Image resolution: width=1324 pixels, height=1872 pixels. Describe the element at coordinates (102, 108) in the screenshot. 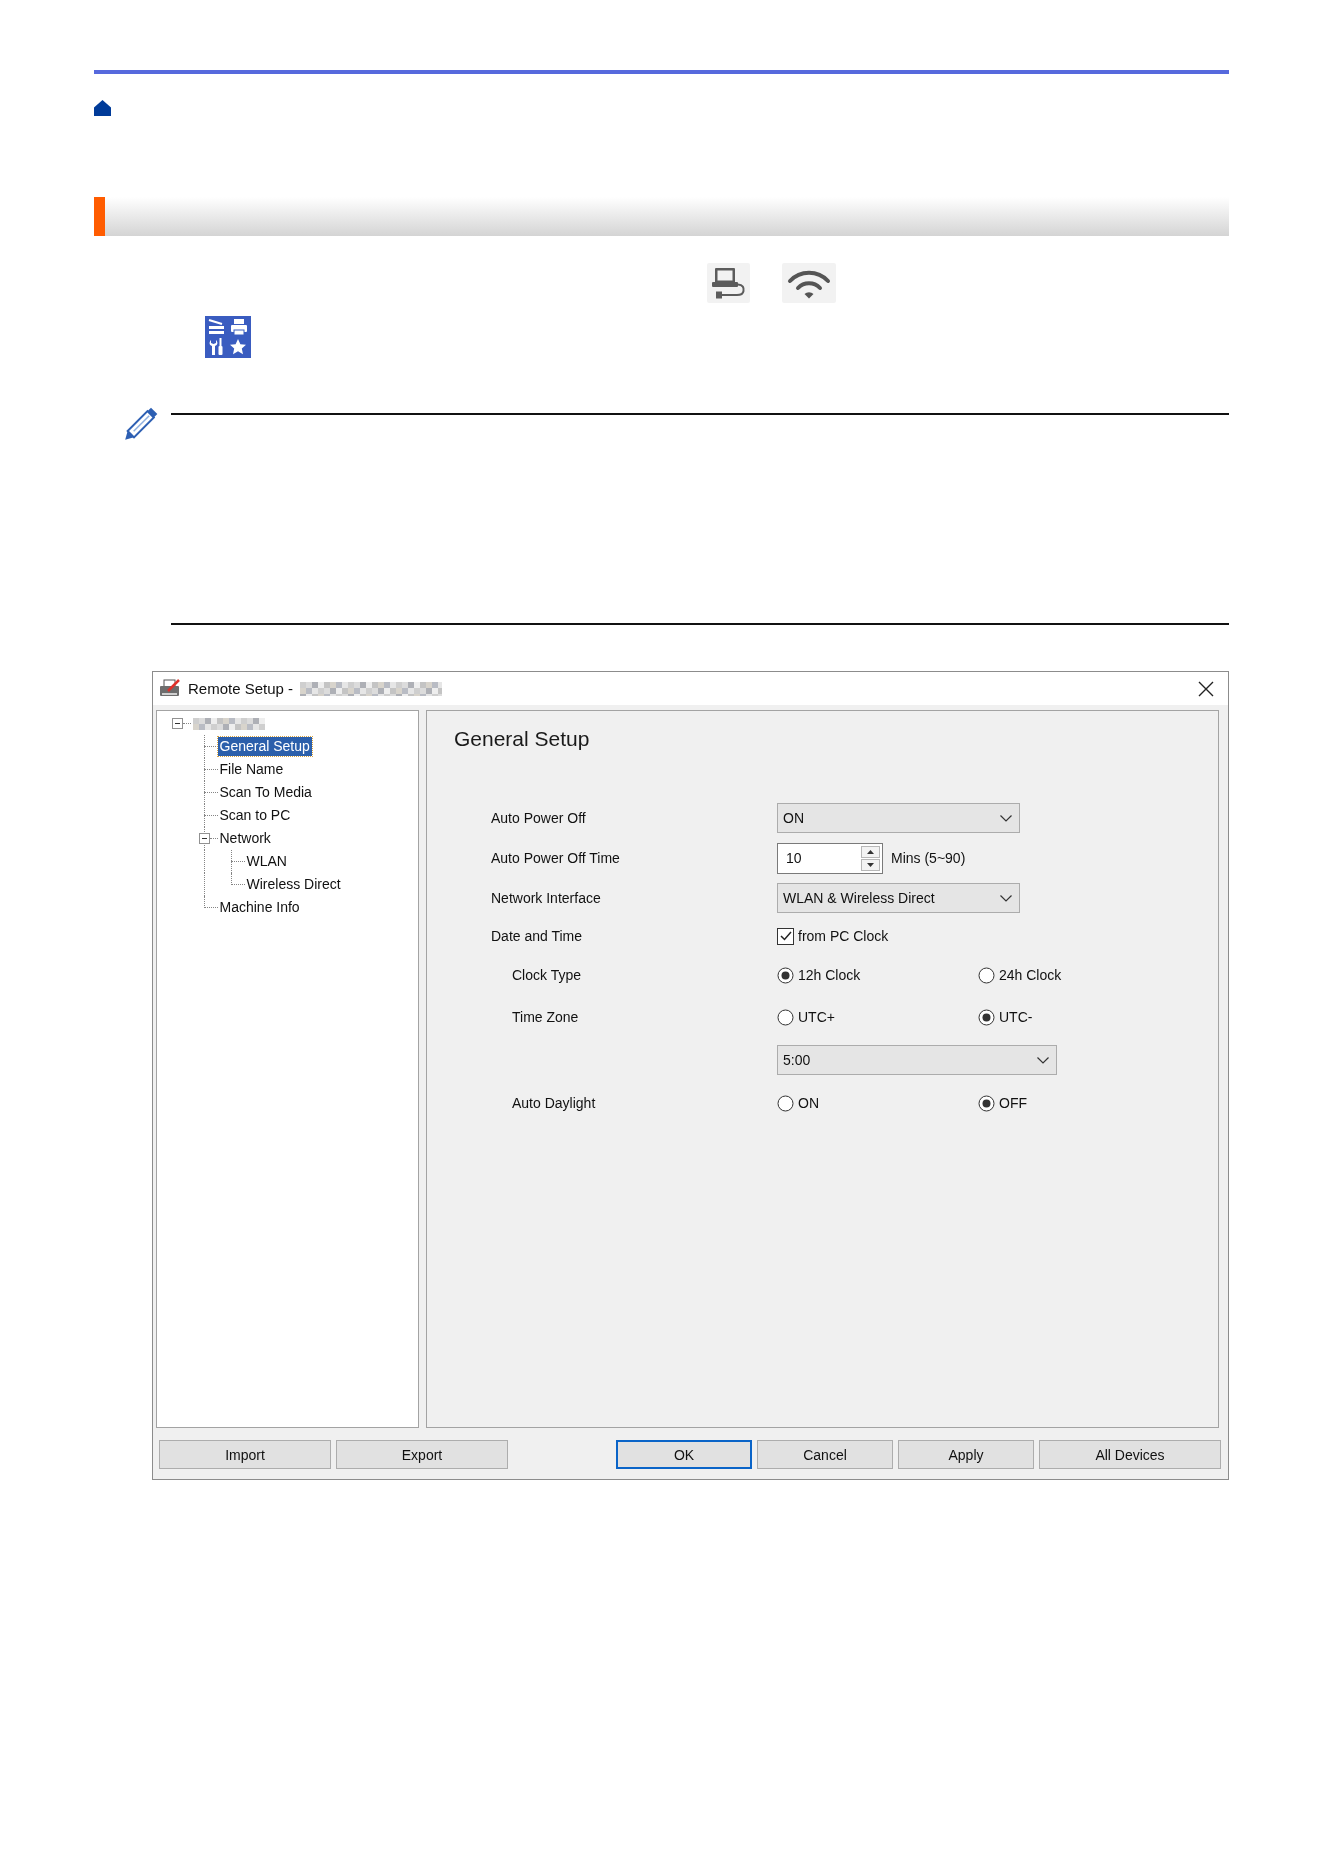

I see `home-icon` at that location.